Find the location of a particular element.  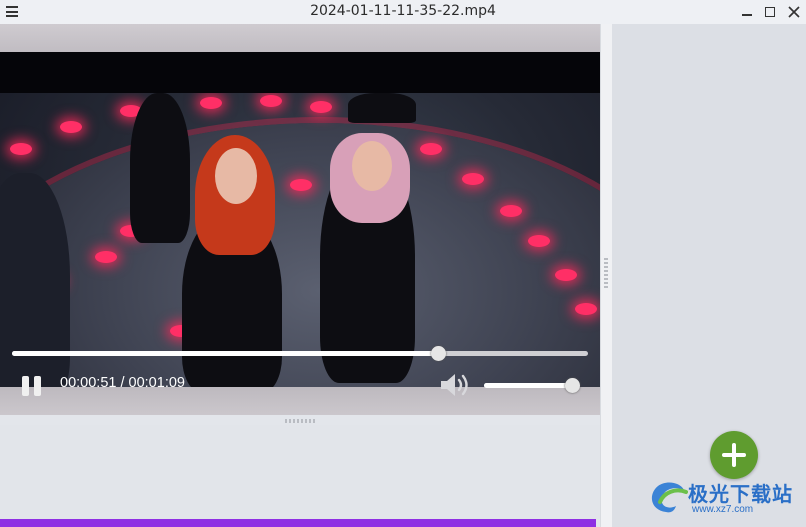

close-button is located at coordinates (794, 12).